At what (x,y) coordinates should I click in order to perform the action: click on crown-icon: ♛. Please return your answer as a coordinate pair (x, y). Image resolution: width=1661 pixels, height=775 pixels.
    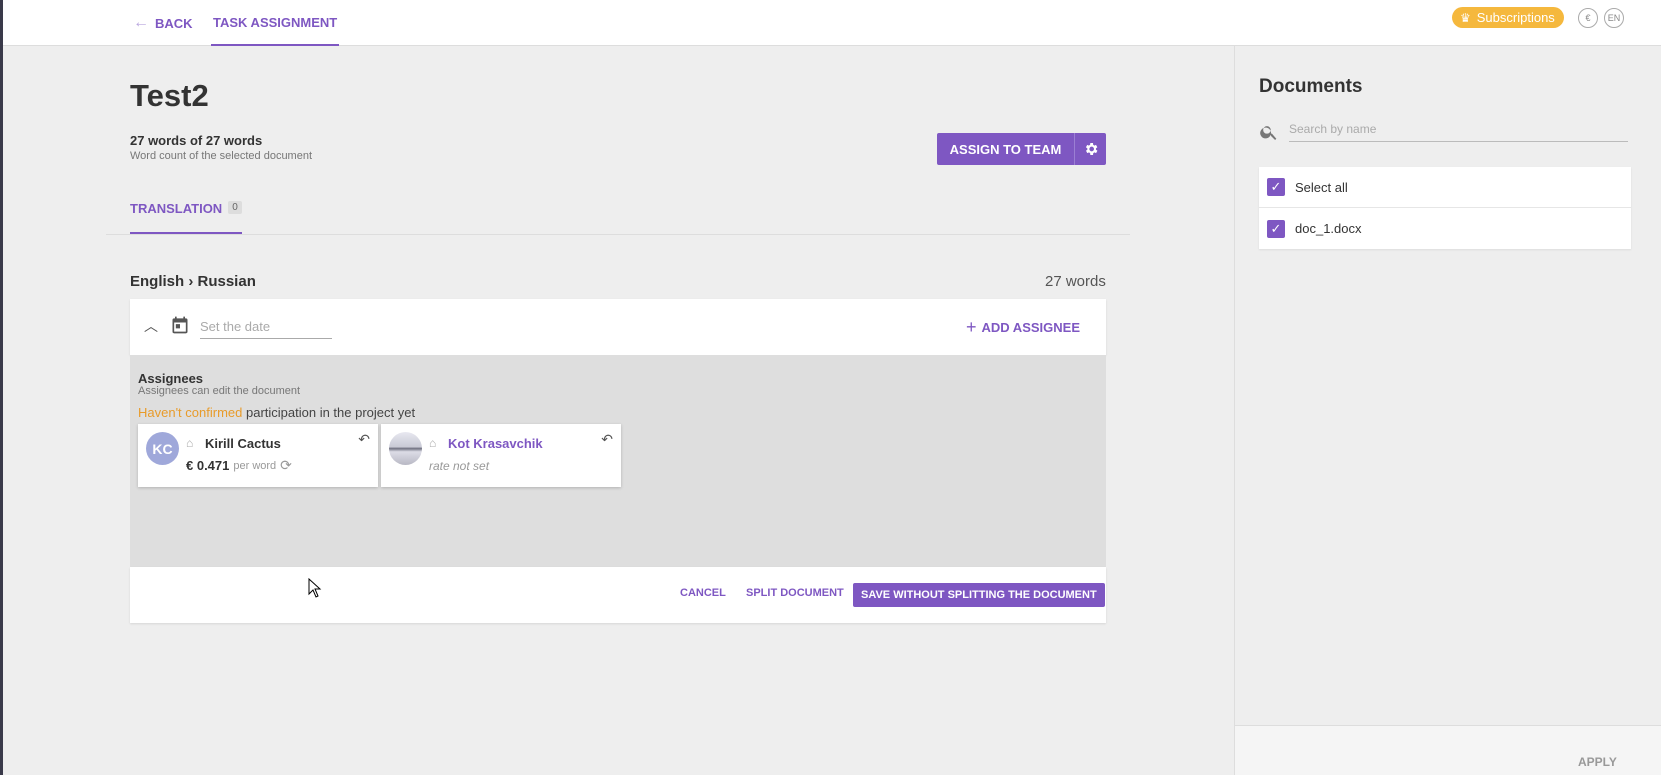
    Looking at the image, I should click on (1465, 17).